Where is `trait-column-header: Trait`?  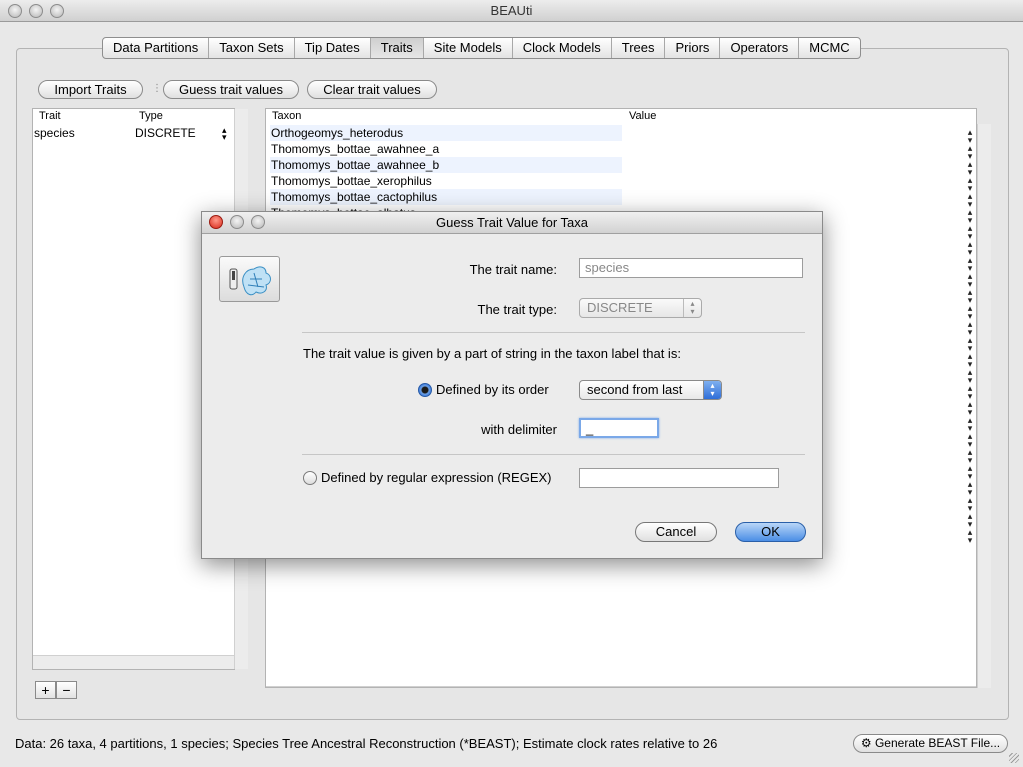 trait-column-header: Trait is located at coordinates (50, 116).